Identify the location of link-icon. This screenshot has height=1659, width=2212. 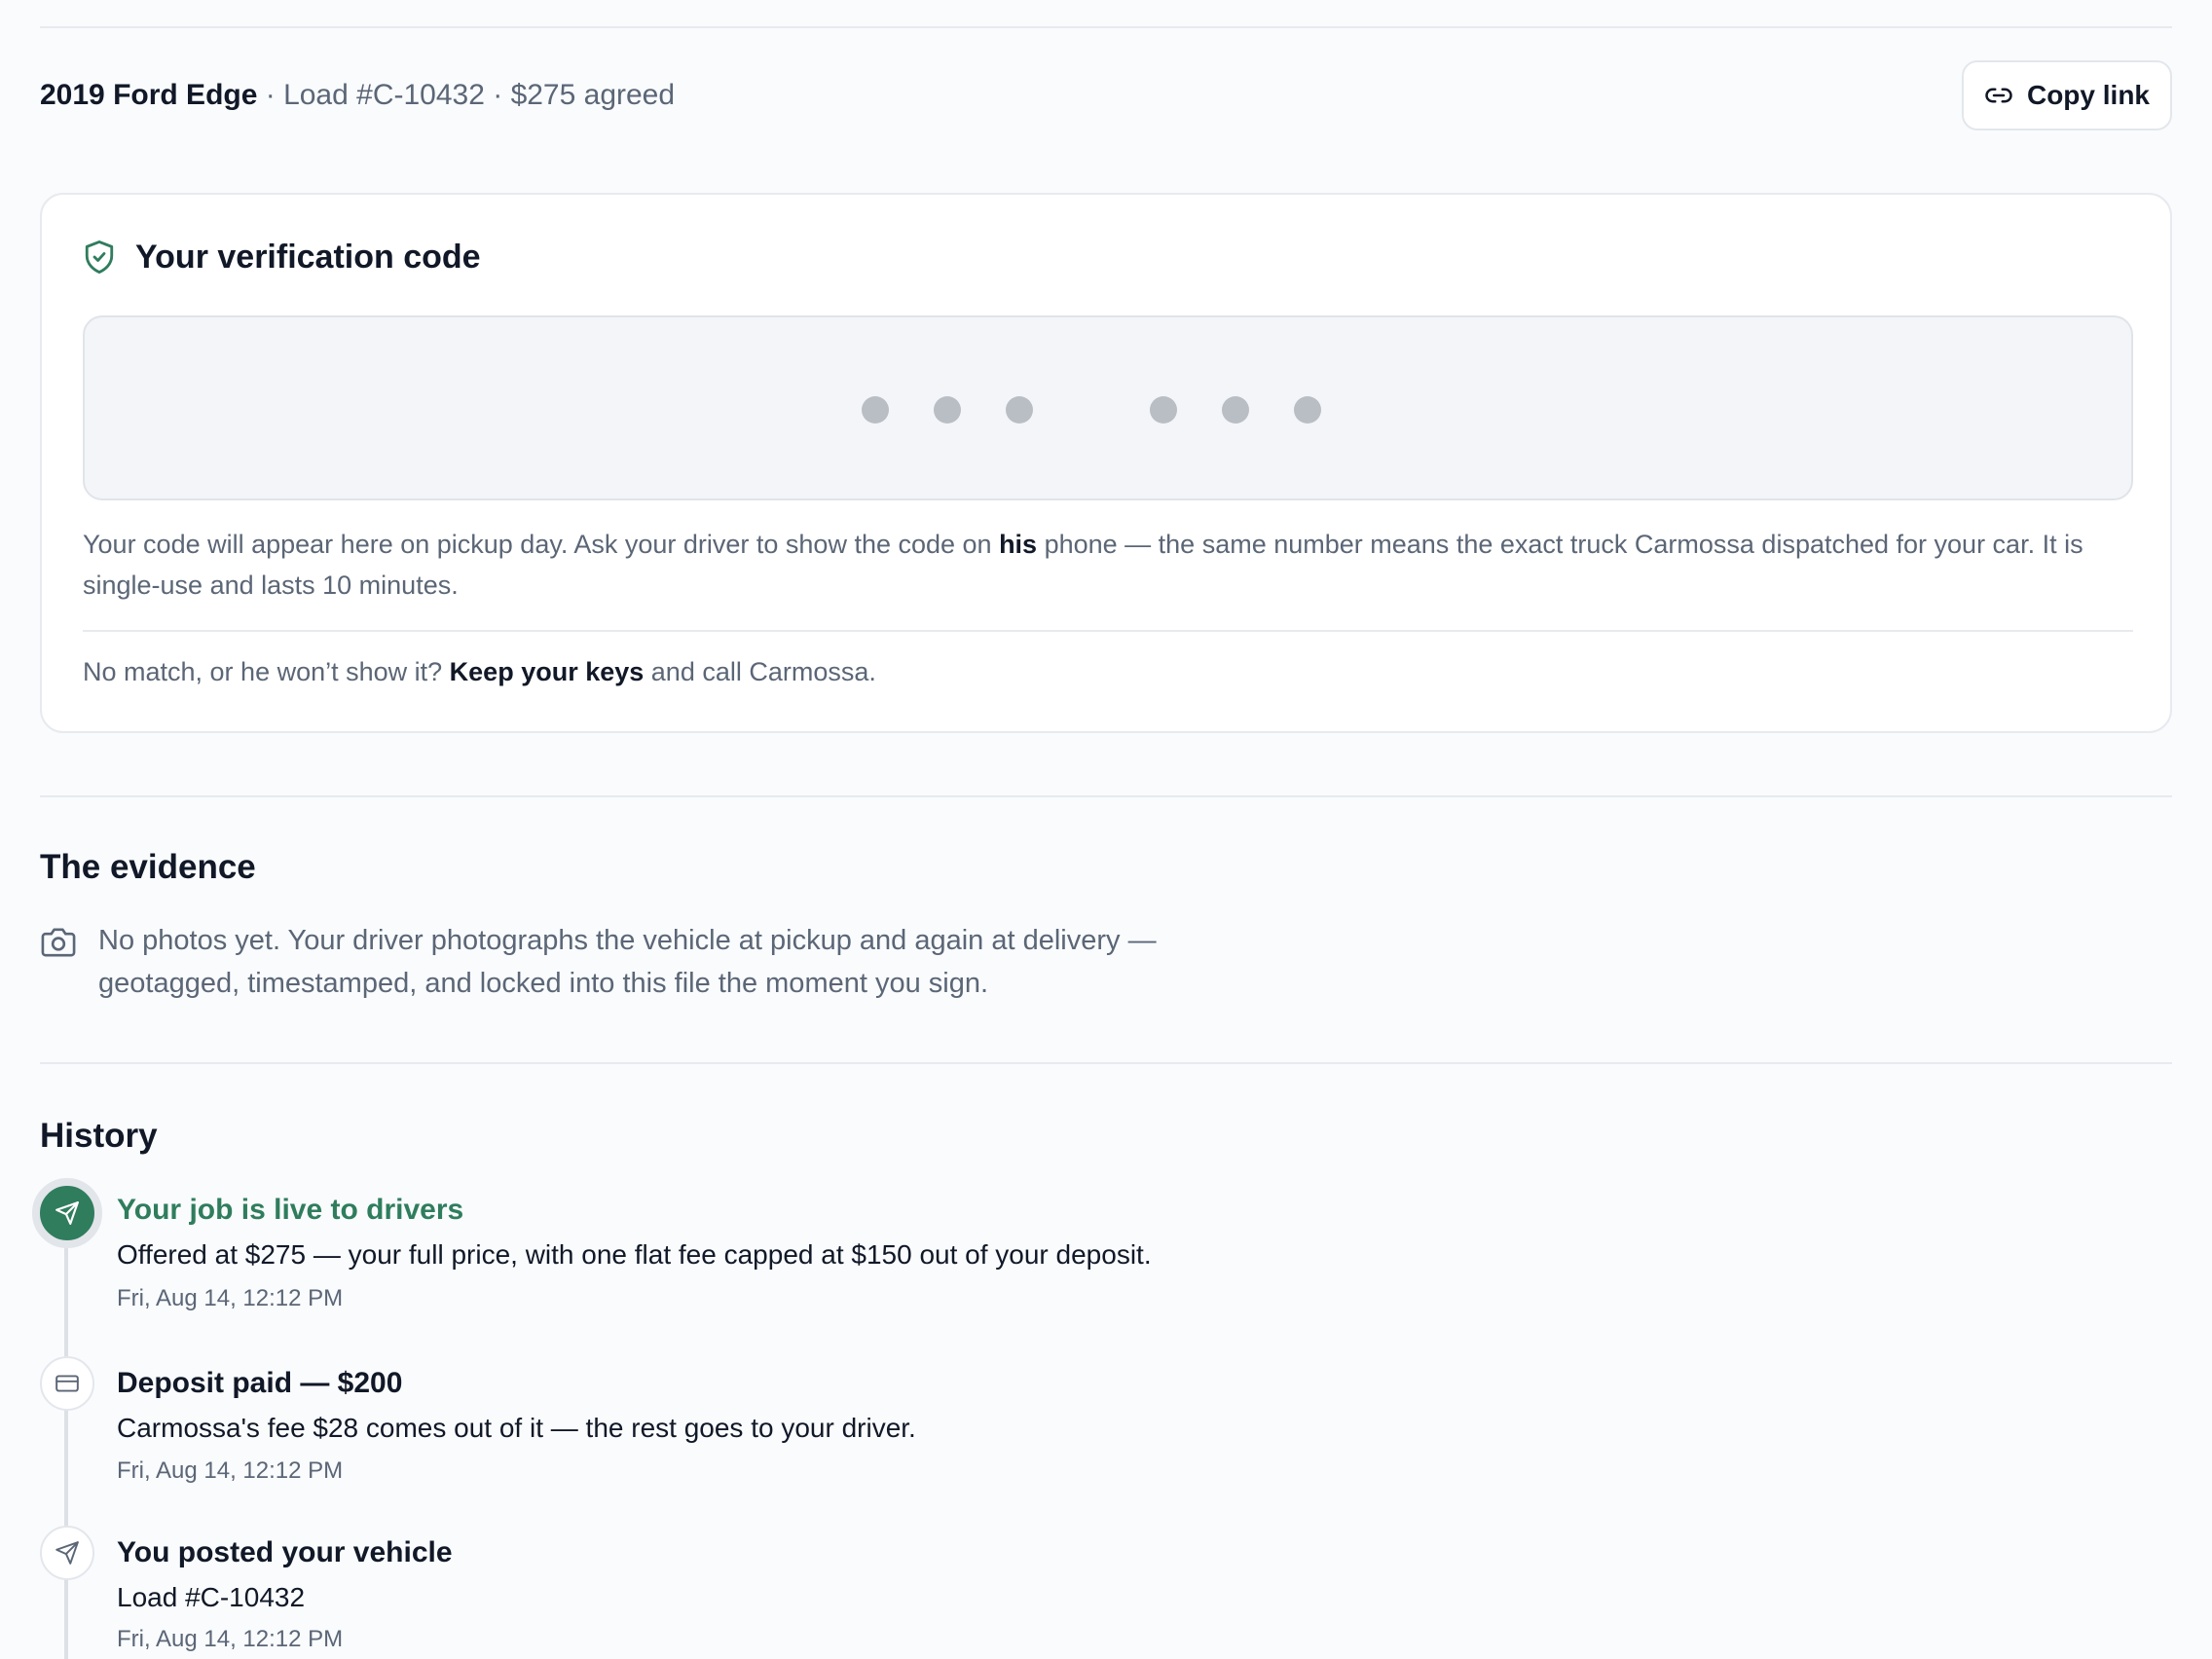
(1998, 95).